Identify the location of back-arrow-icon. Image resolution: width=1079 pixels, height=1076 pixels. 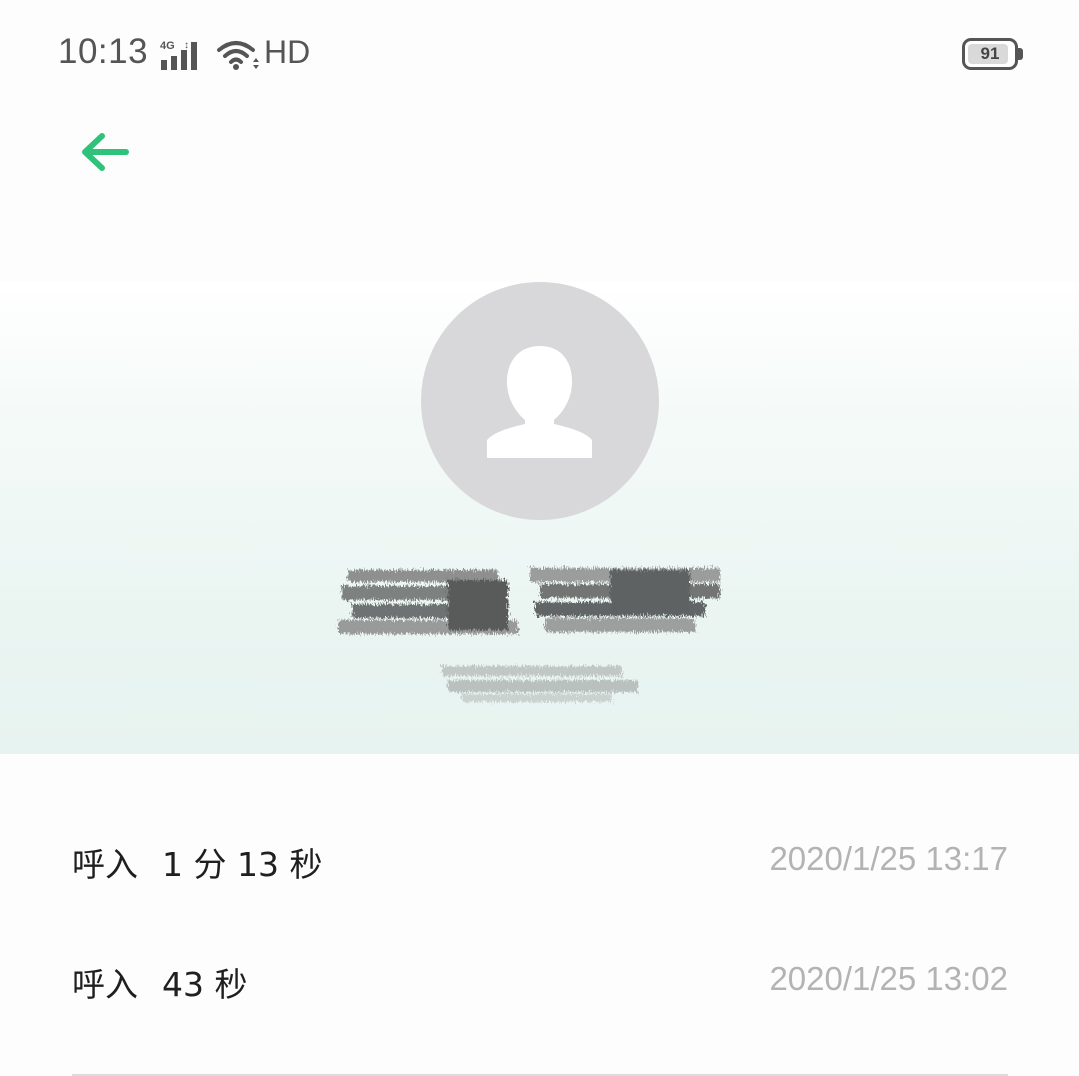
(105, 152).